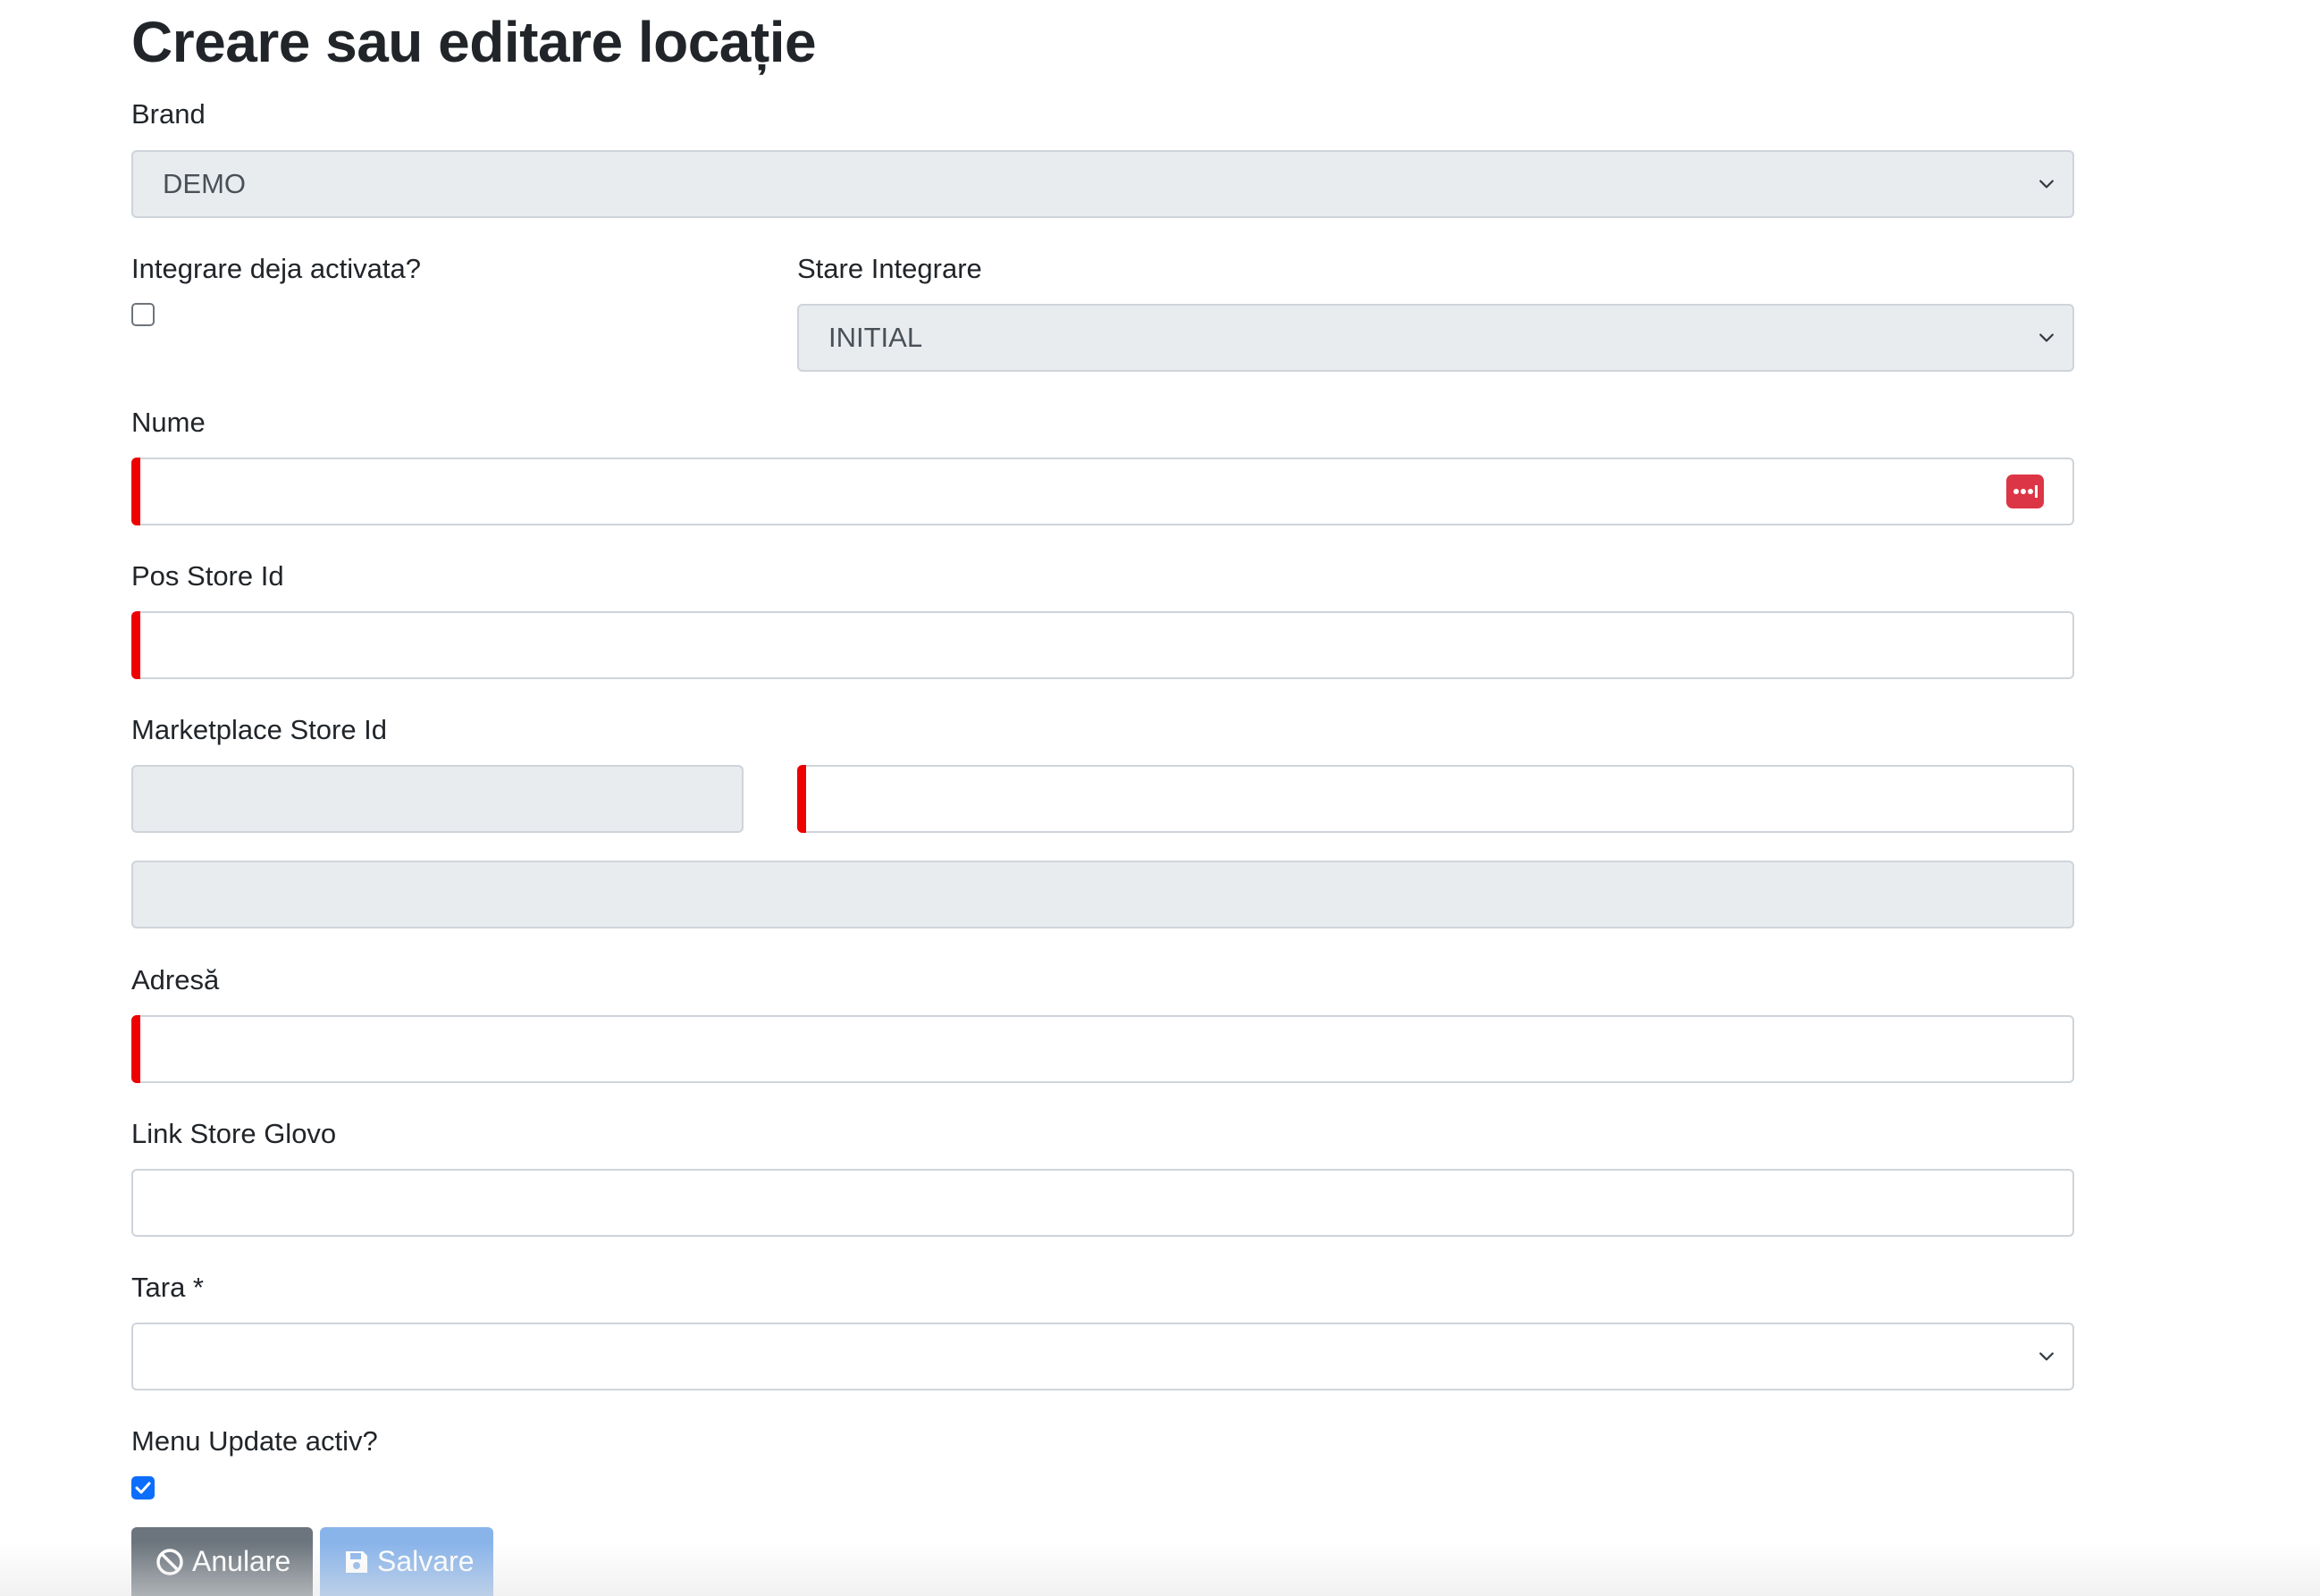 The height and width of the screenshot is (1596, 2320). Describe the element at coordinates (1102, 1203) in the screenshot. I see `glovo-link-input` at that location.